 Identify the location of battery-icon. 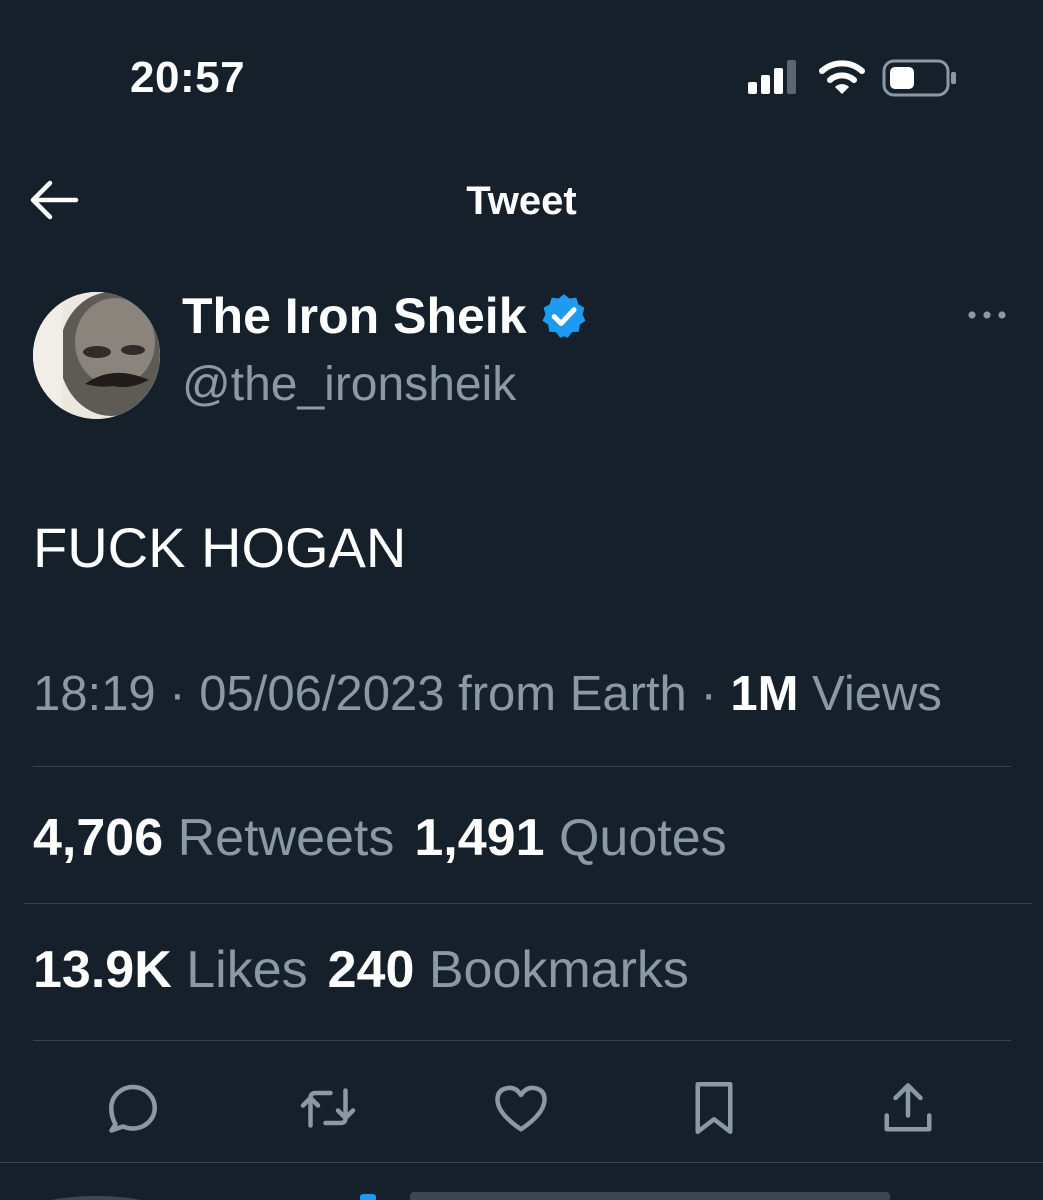
(919, 78).